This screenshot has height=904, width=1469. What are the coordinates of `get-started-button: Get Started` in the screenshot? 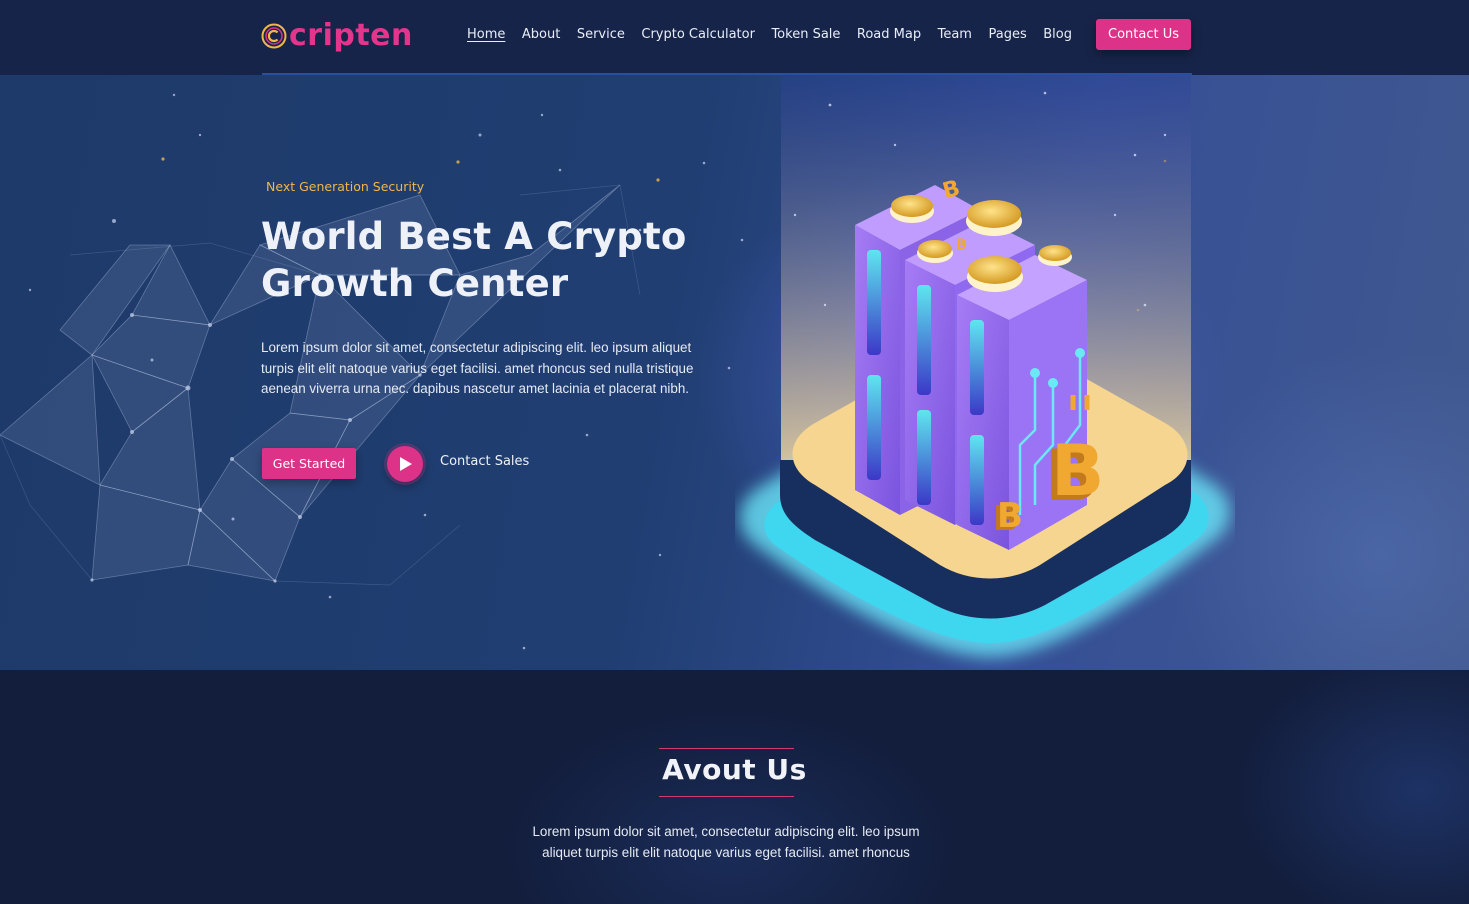 It's located at (309, 463).